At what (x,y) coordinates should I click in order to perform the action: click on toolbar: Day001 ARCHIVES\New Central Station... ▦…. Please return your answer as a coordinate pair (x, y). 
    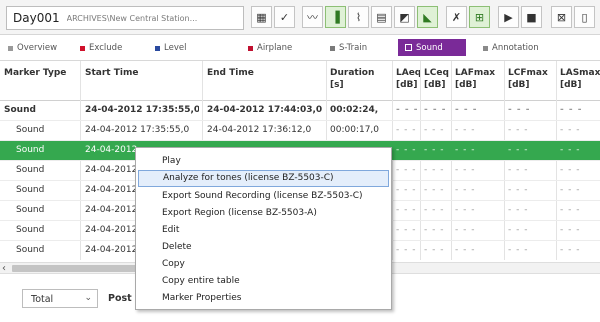
    Looking at the image, I should click on (300, 17).